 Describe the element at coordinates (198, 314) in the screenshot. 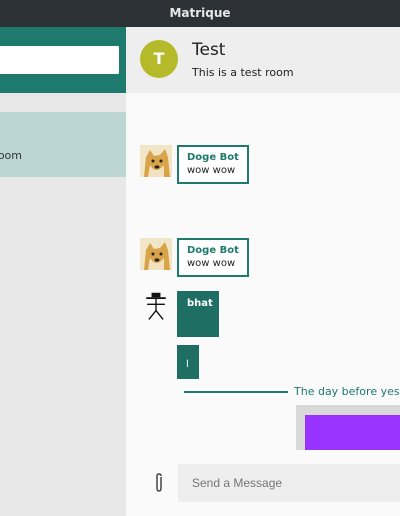

I see `message-bubble: bhat` at that location.